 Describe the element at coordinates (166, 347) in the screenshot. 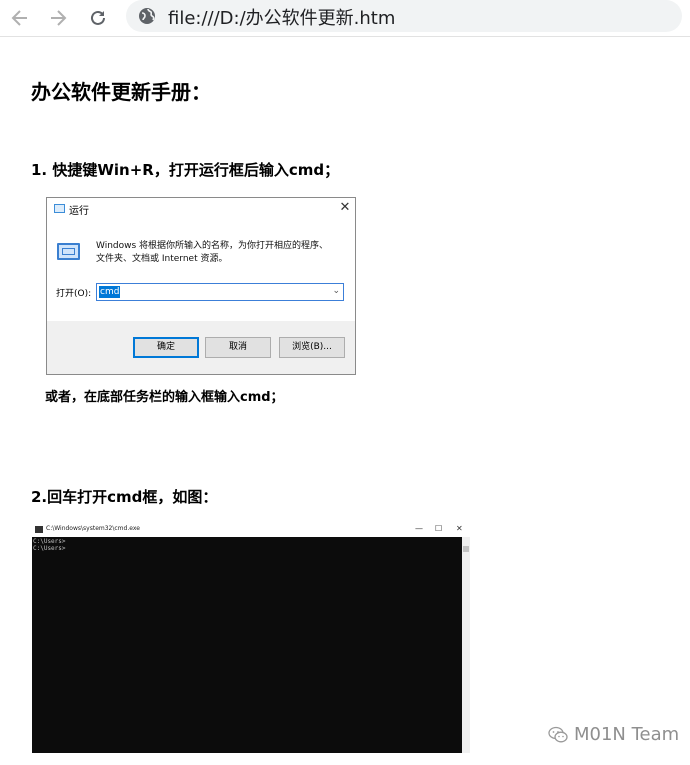

I see `ok-button: 确定` at that location.